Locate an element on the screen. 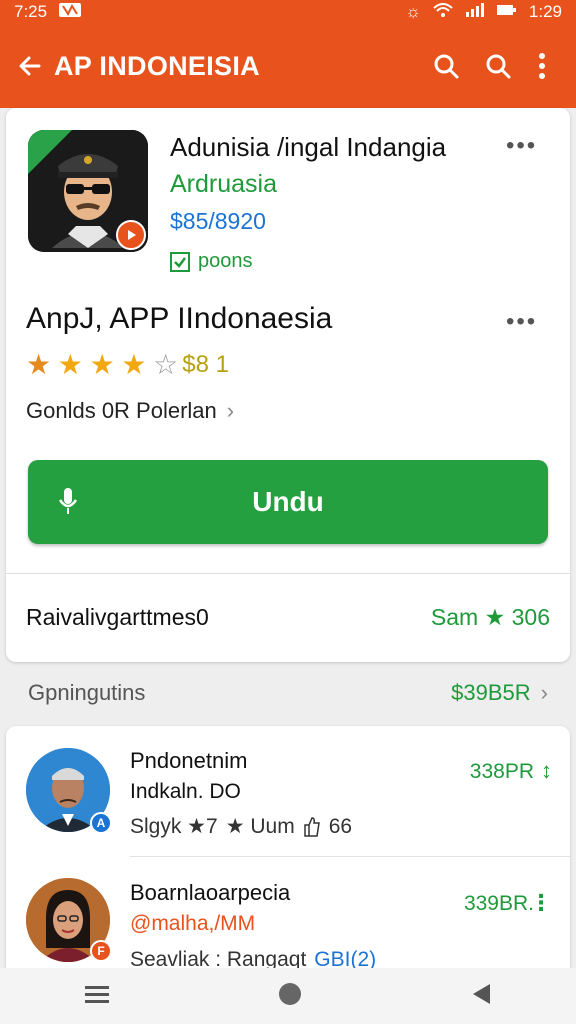  stats-left: Raivalivgarttmes0 is located at coordinates (117, 617).